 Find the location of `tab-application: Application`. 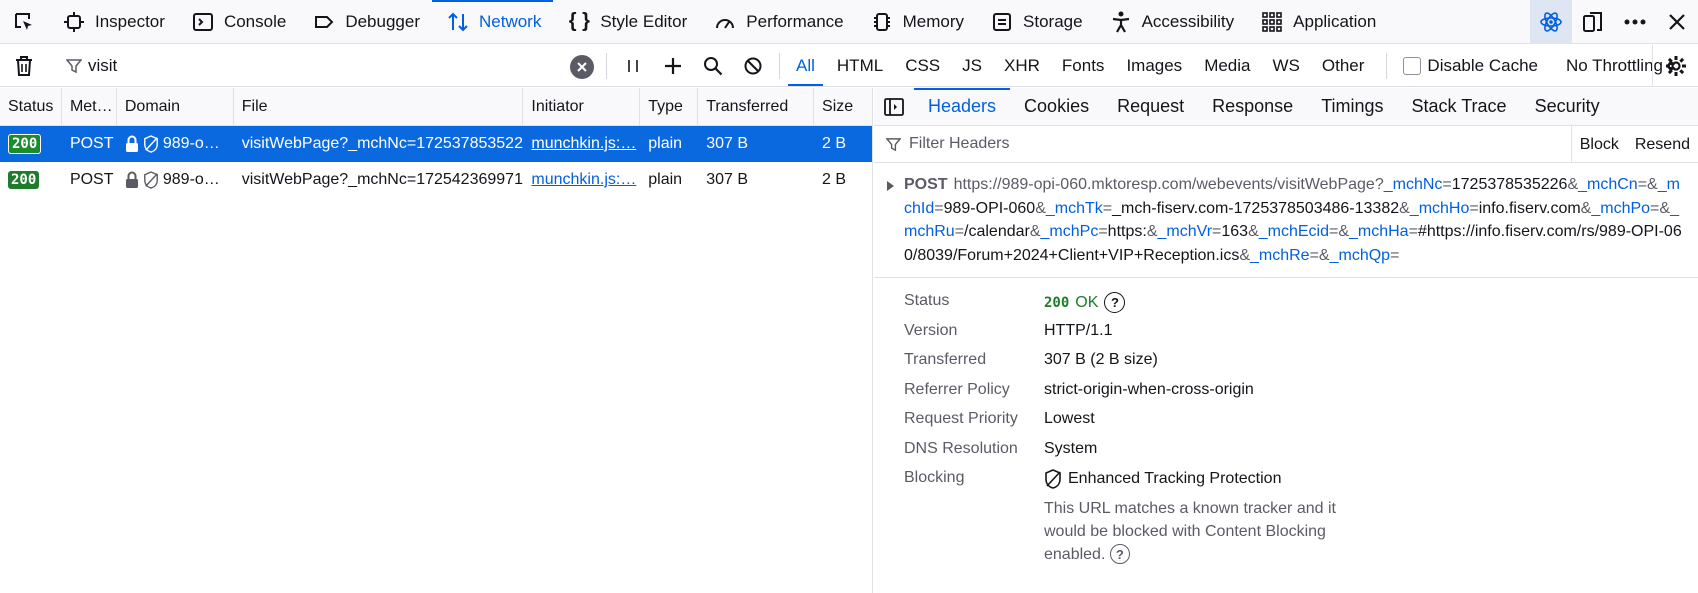

tab-application: Application is located at coordinates (1317, 22).